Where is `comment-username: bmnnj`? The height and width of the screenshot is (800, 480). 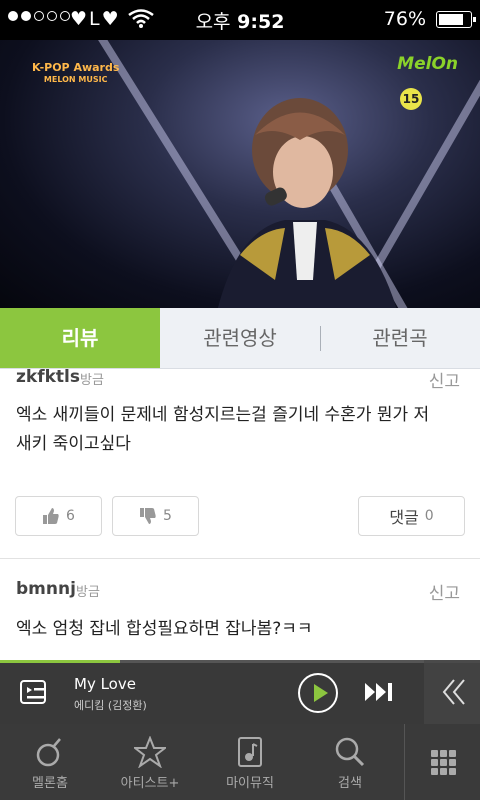
comment-username: bmnnj is located at coordinates (46, 589).